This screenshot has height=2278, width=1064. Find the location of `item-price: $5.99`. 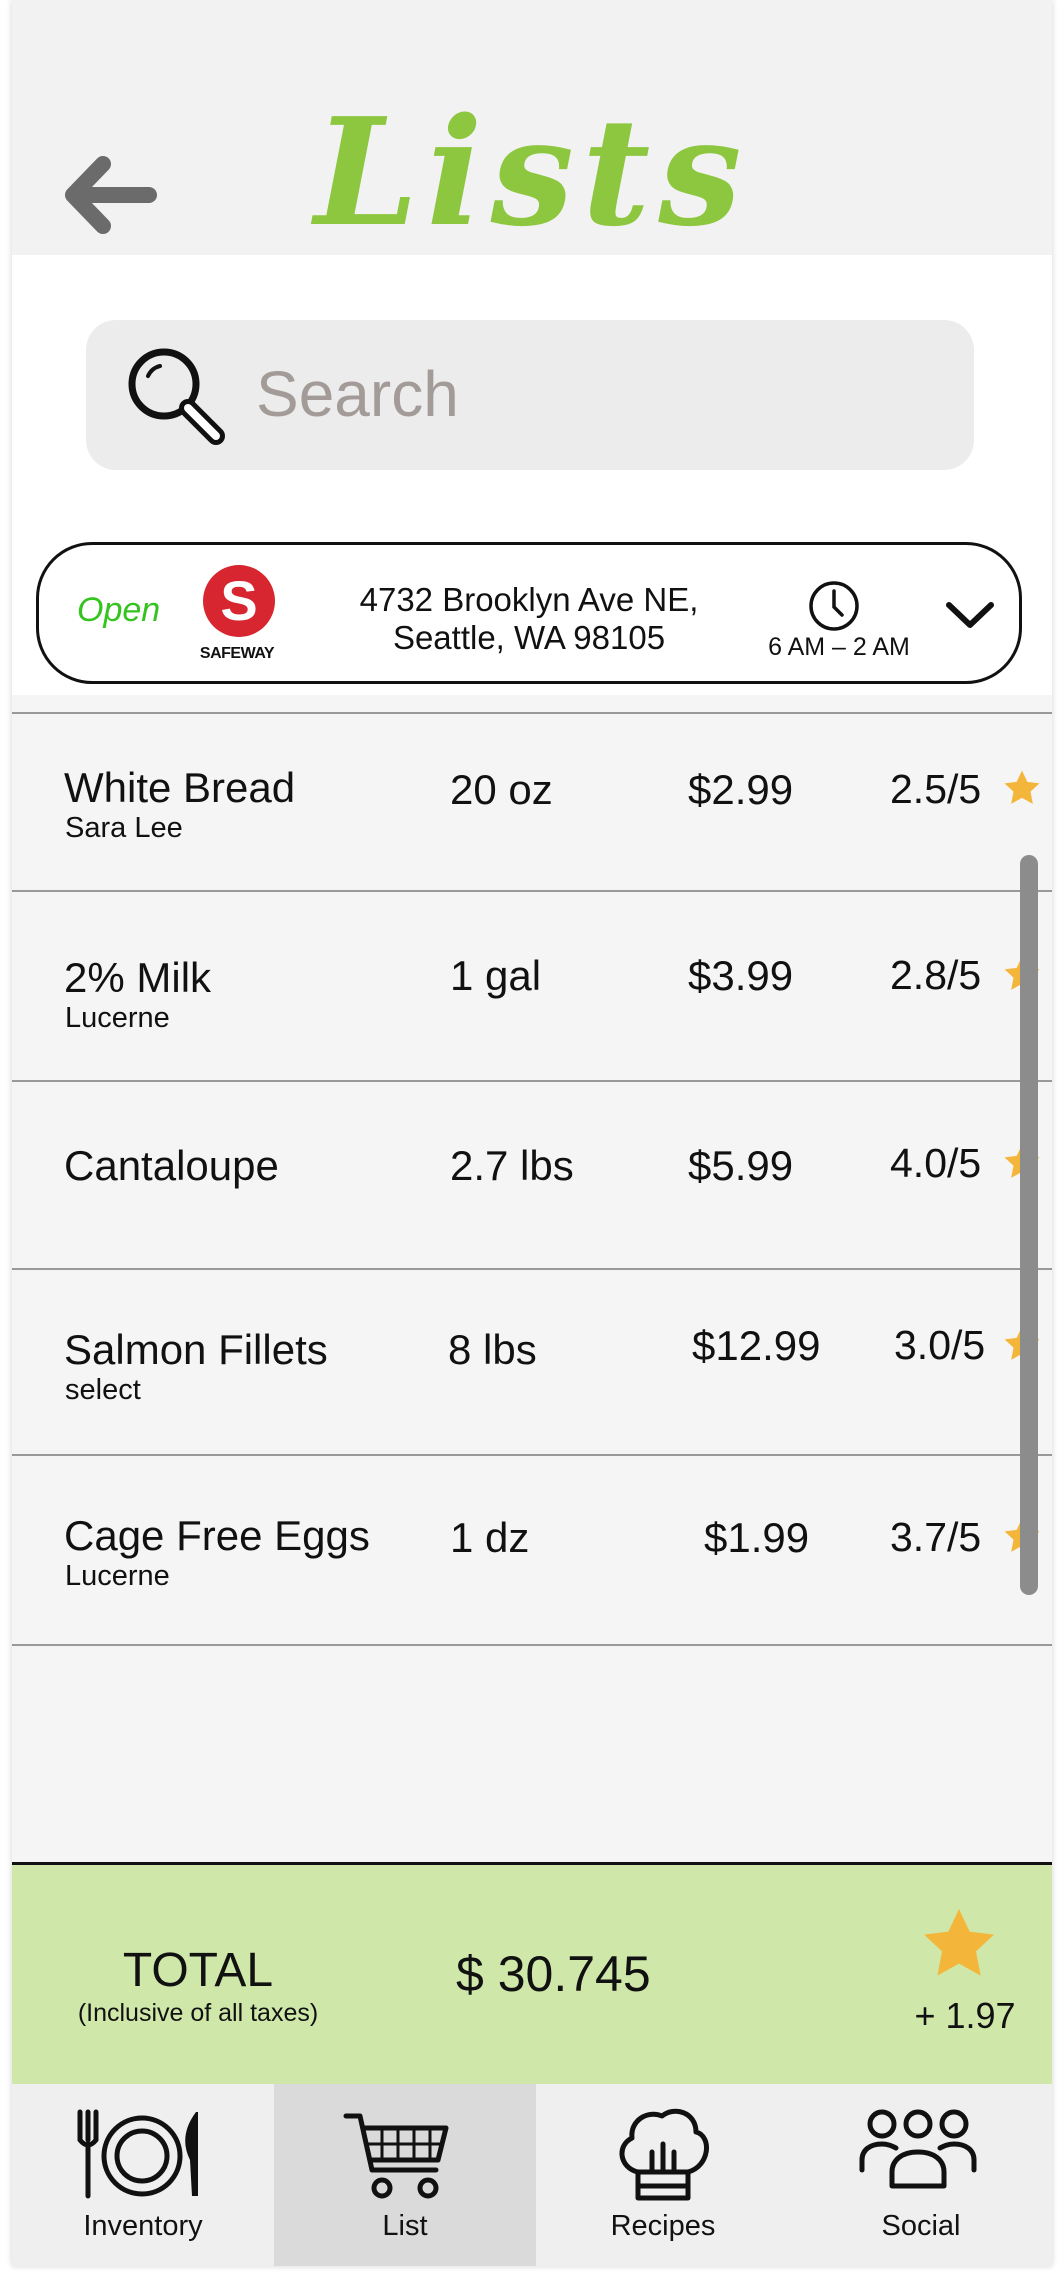

item-price: $5.99 is located at coordinates (741, 1165).